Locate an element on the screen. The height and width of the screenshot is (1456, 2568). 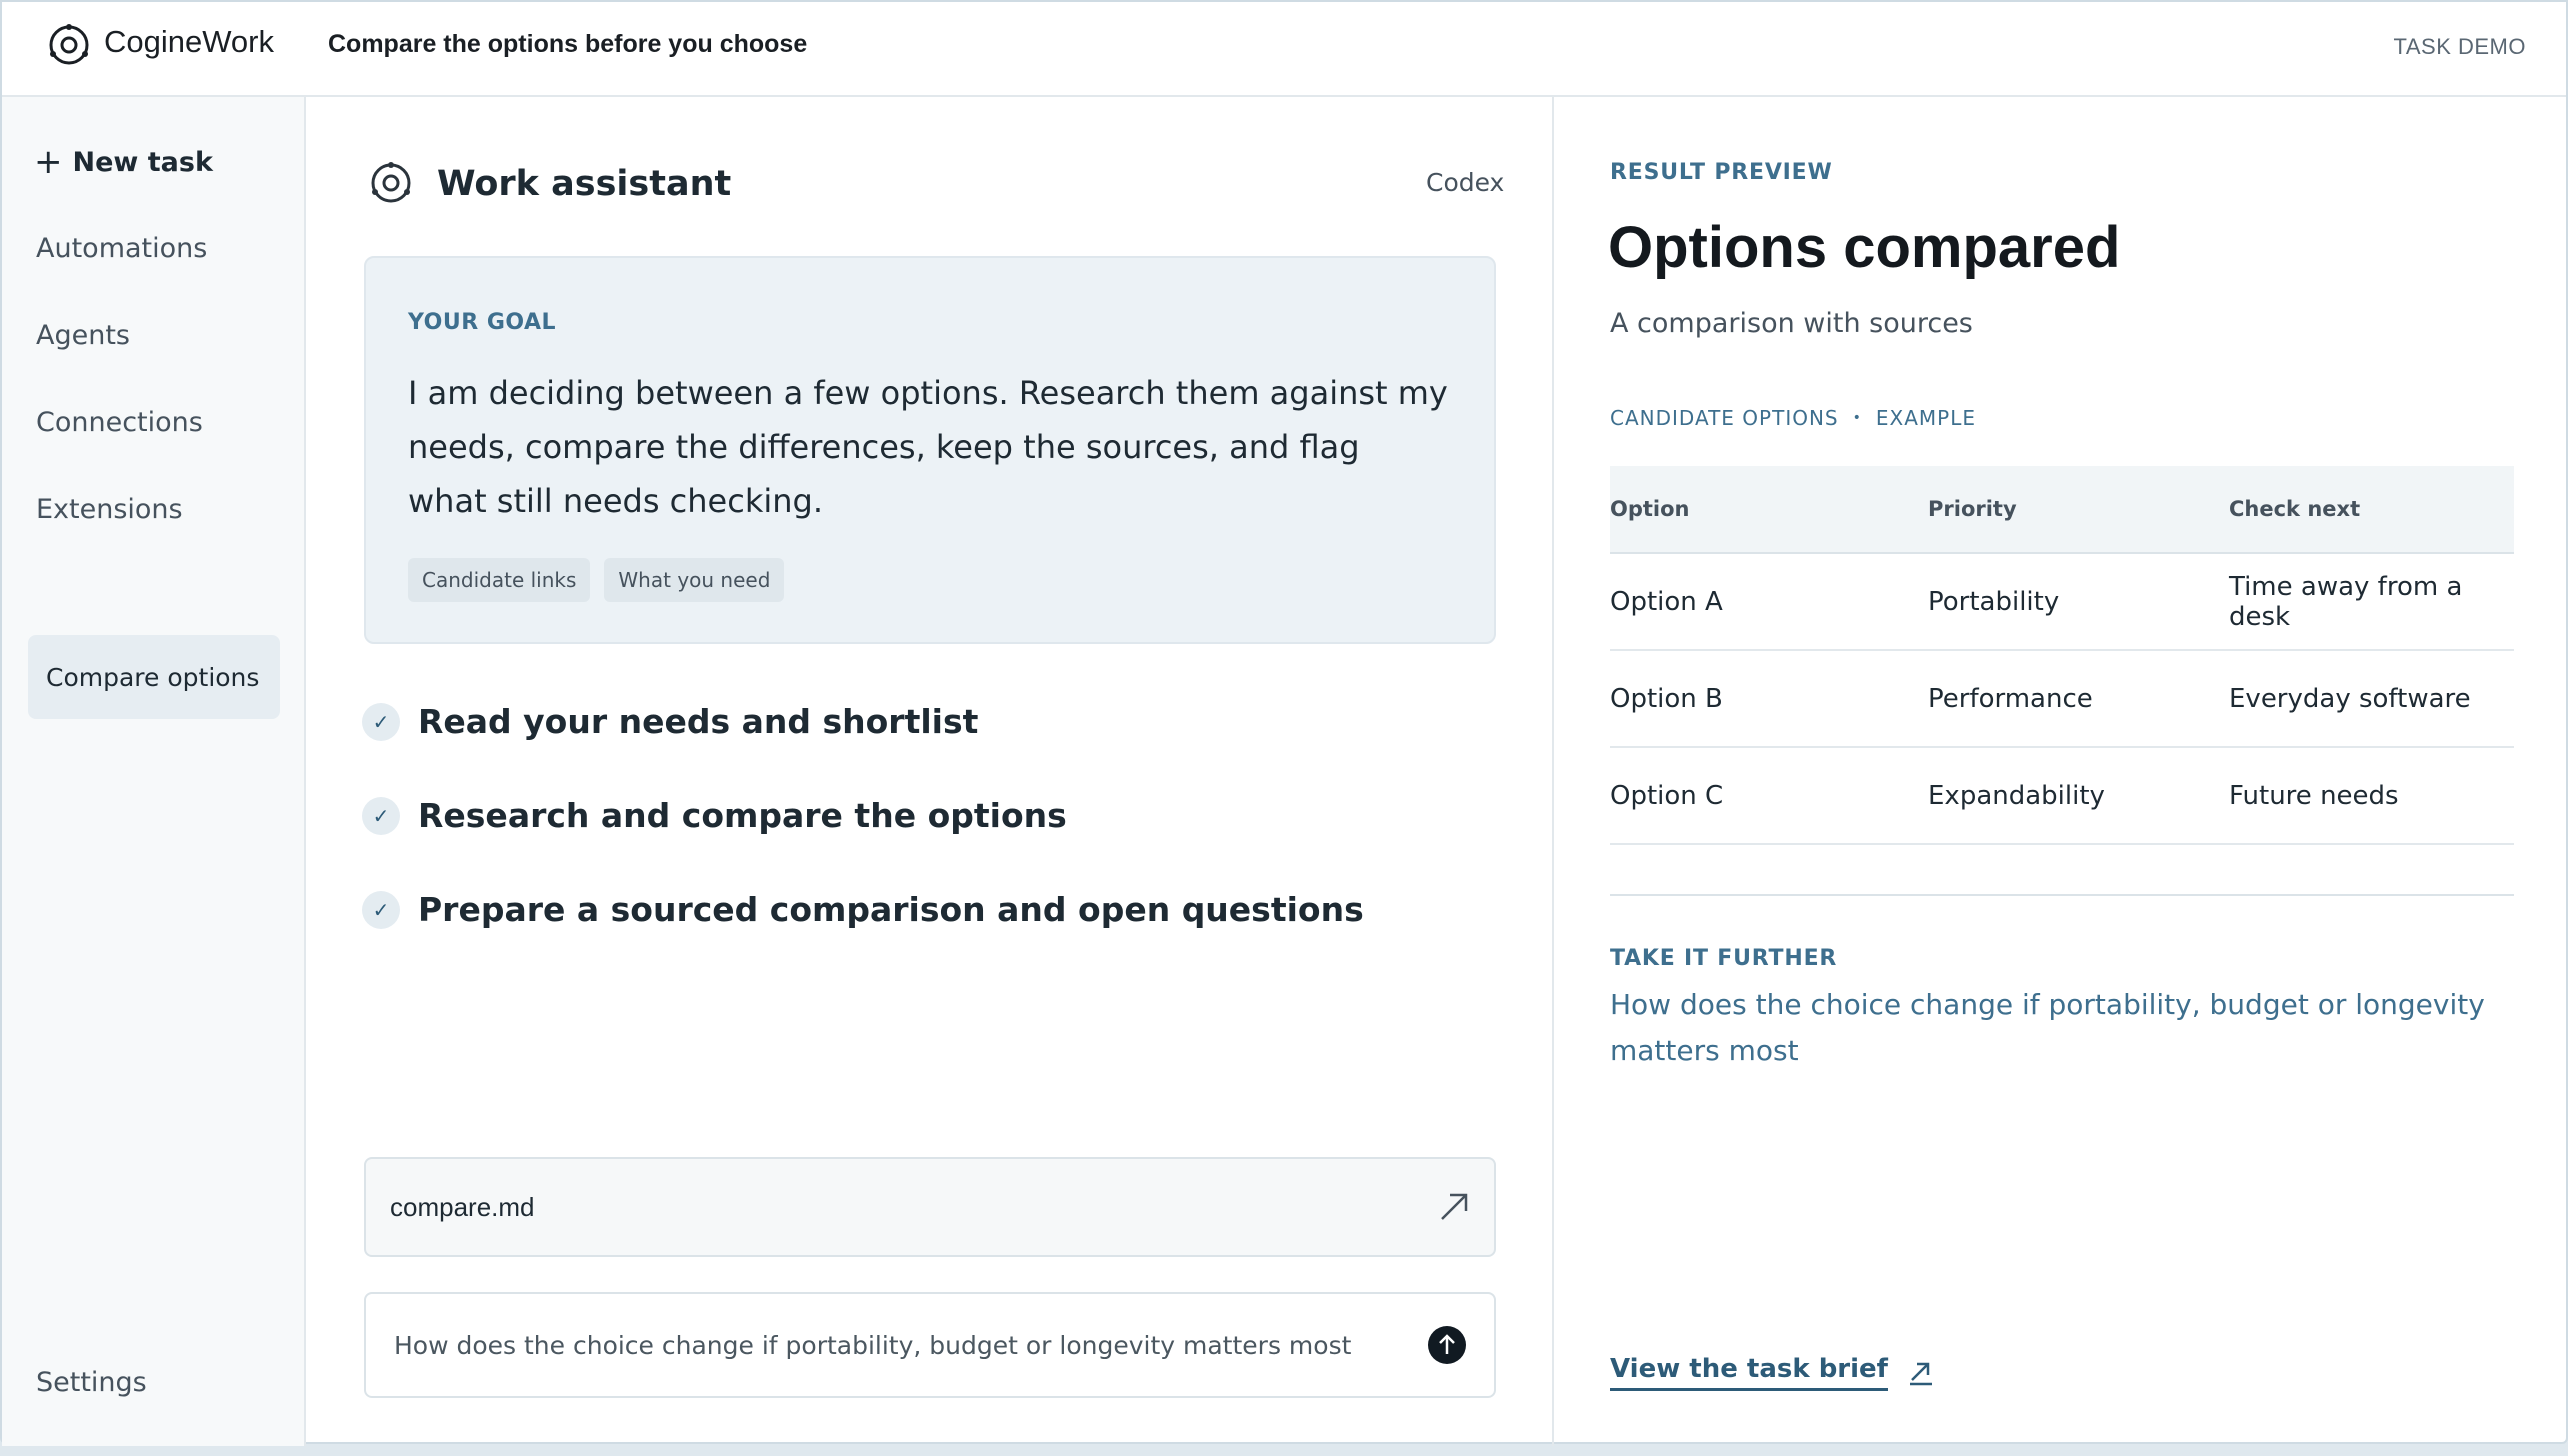
sidebar-item-label: Compare options is located at coordinates (153, 677).